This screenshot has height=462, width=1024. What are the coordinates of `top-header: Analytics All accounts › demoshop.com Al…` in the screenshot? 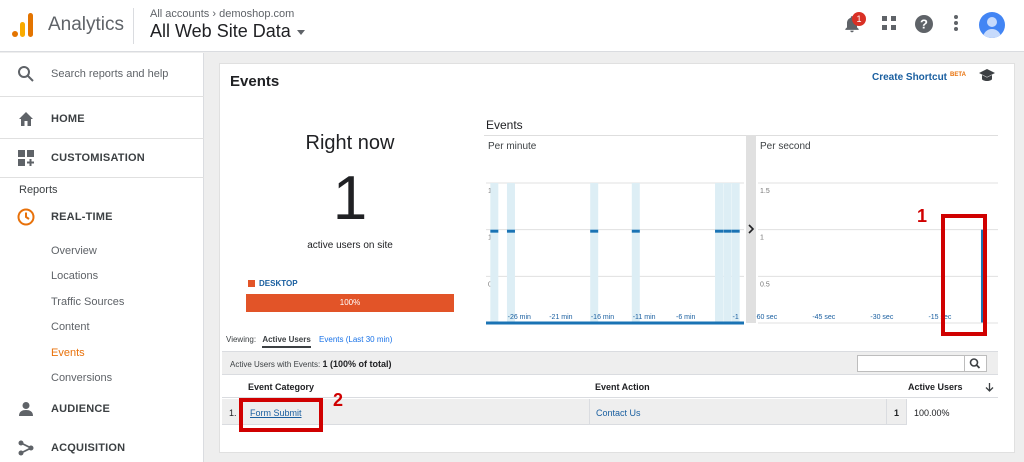 It's located at (512, 26).